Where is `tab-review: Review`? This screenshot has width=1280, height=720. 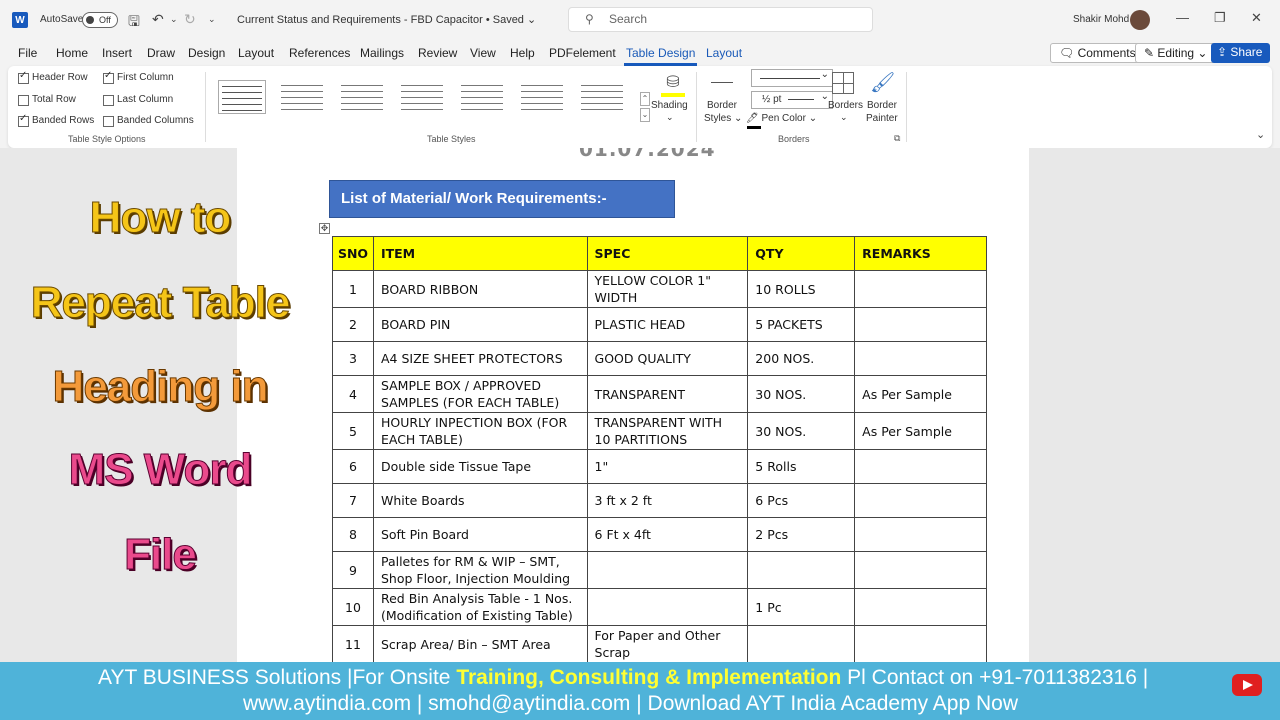 tab-review: Review is located at coordinates (437, 53).